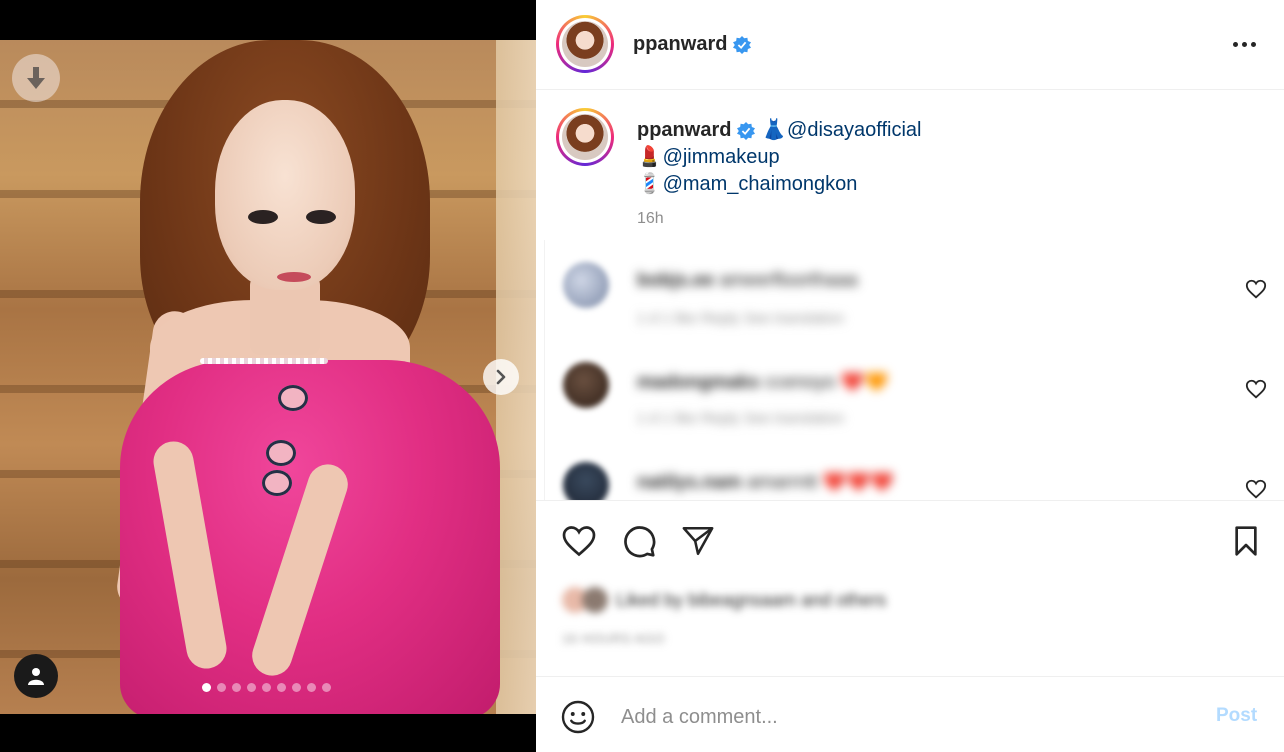 The width and height of the screenshot is (1284, 752). Describe the element at coordinates (763, 382) in the screenshot. I see `comment-text: madongmaks ccenoyo ❤️🧡` at that location.